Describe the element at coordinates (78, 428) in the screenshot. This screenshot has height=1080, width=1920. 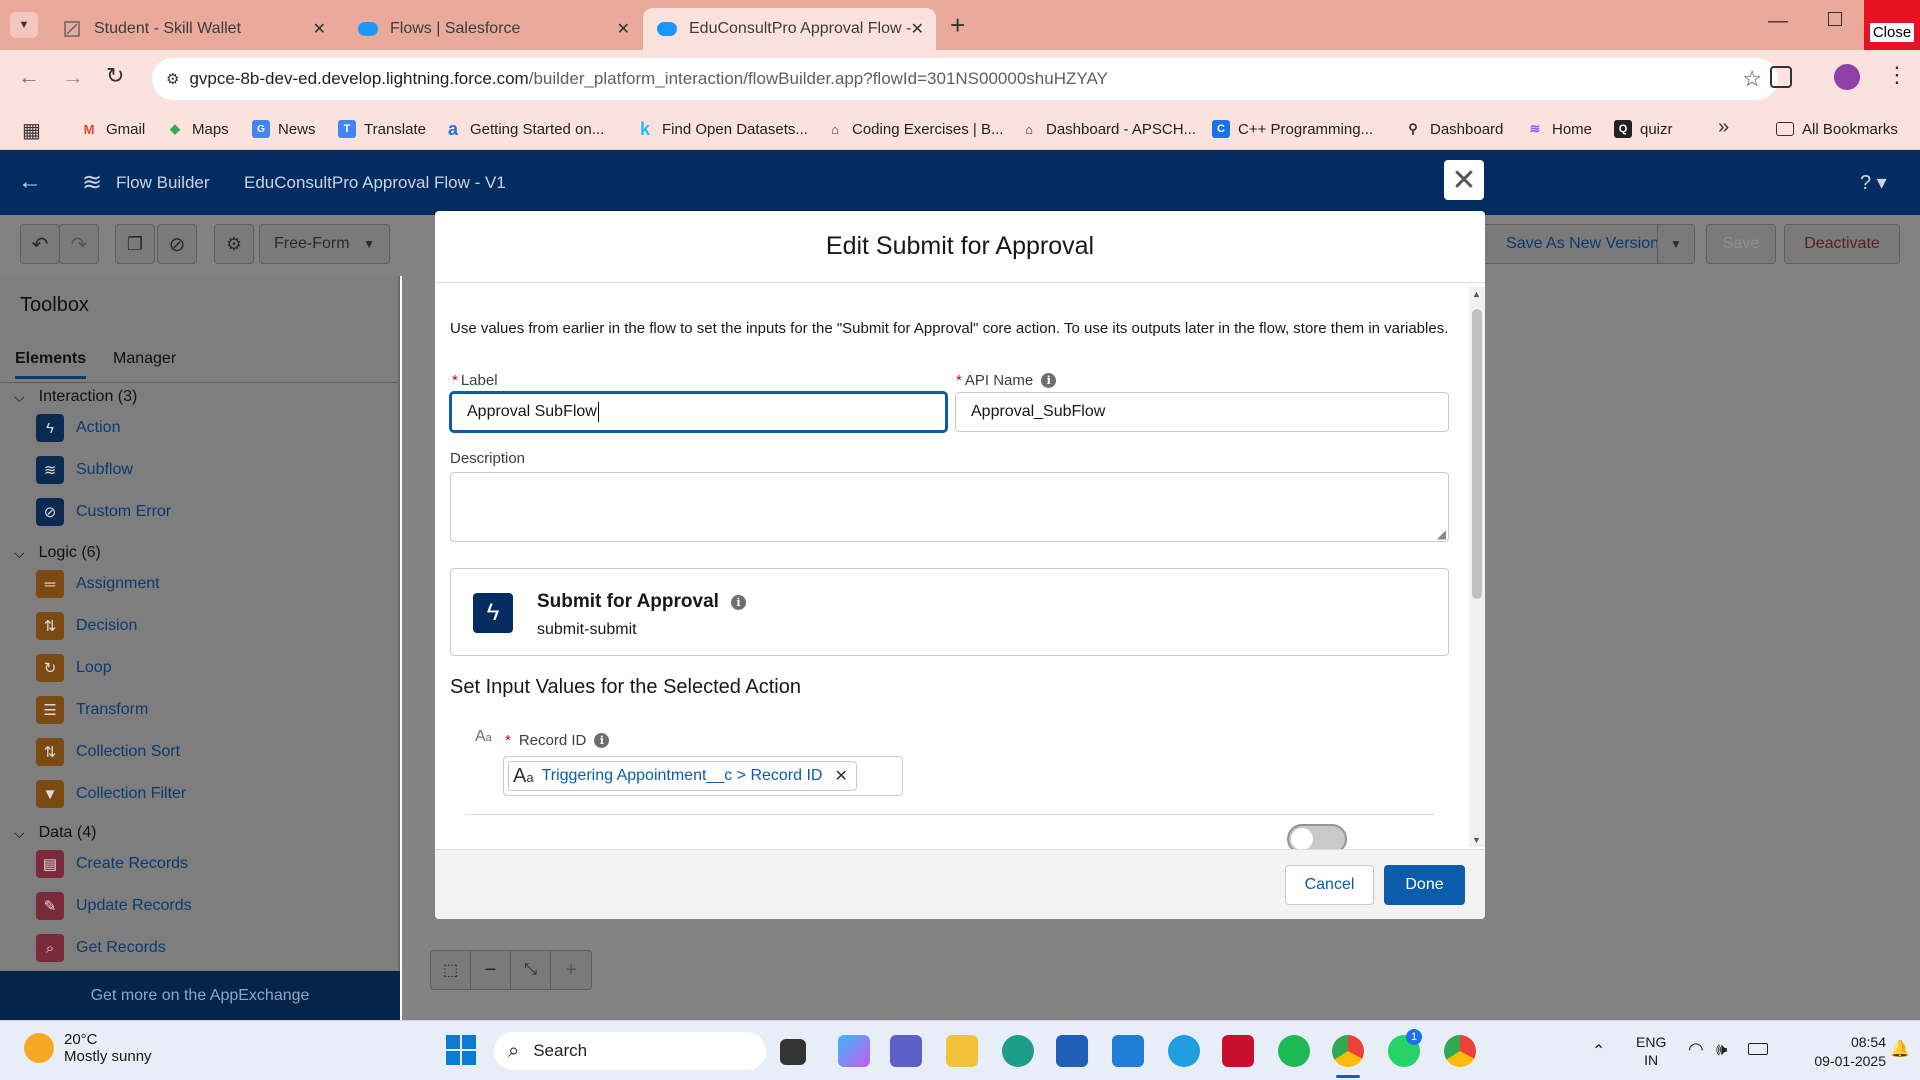
I see `element-action: ϟ Action` at that location.